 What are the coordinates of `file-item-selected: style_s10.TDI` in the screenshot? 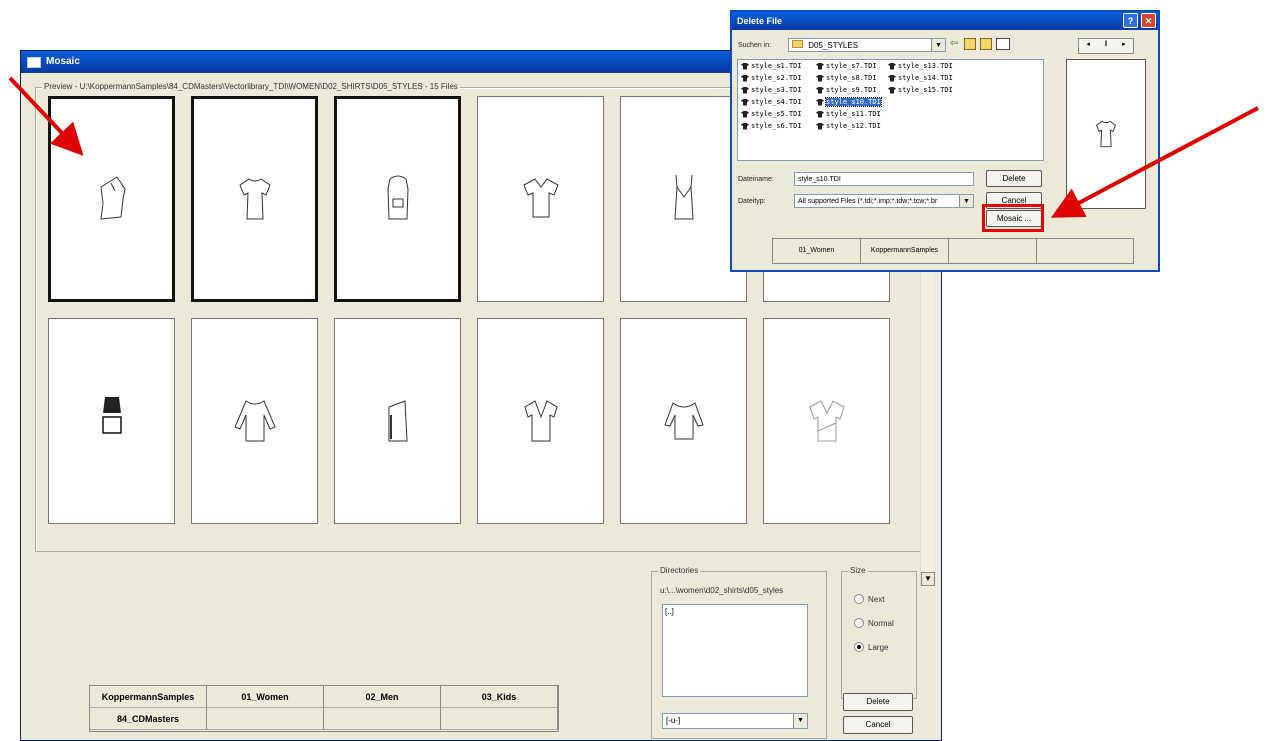 It's located at (849, 102).